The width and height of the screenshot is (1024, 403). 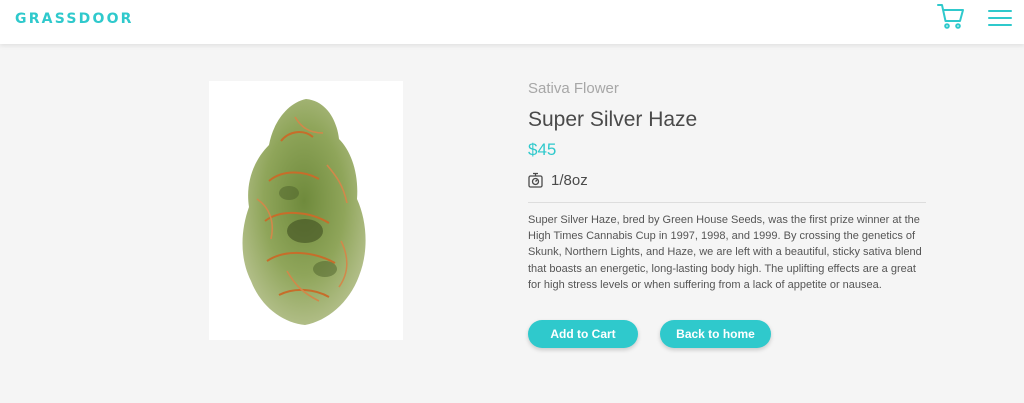 I want to click on shopping-cart-icon, so click(x=951, y=16).